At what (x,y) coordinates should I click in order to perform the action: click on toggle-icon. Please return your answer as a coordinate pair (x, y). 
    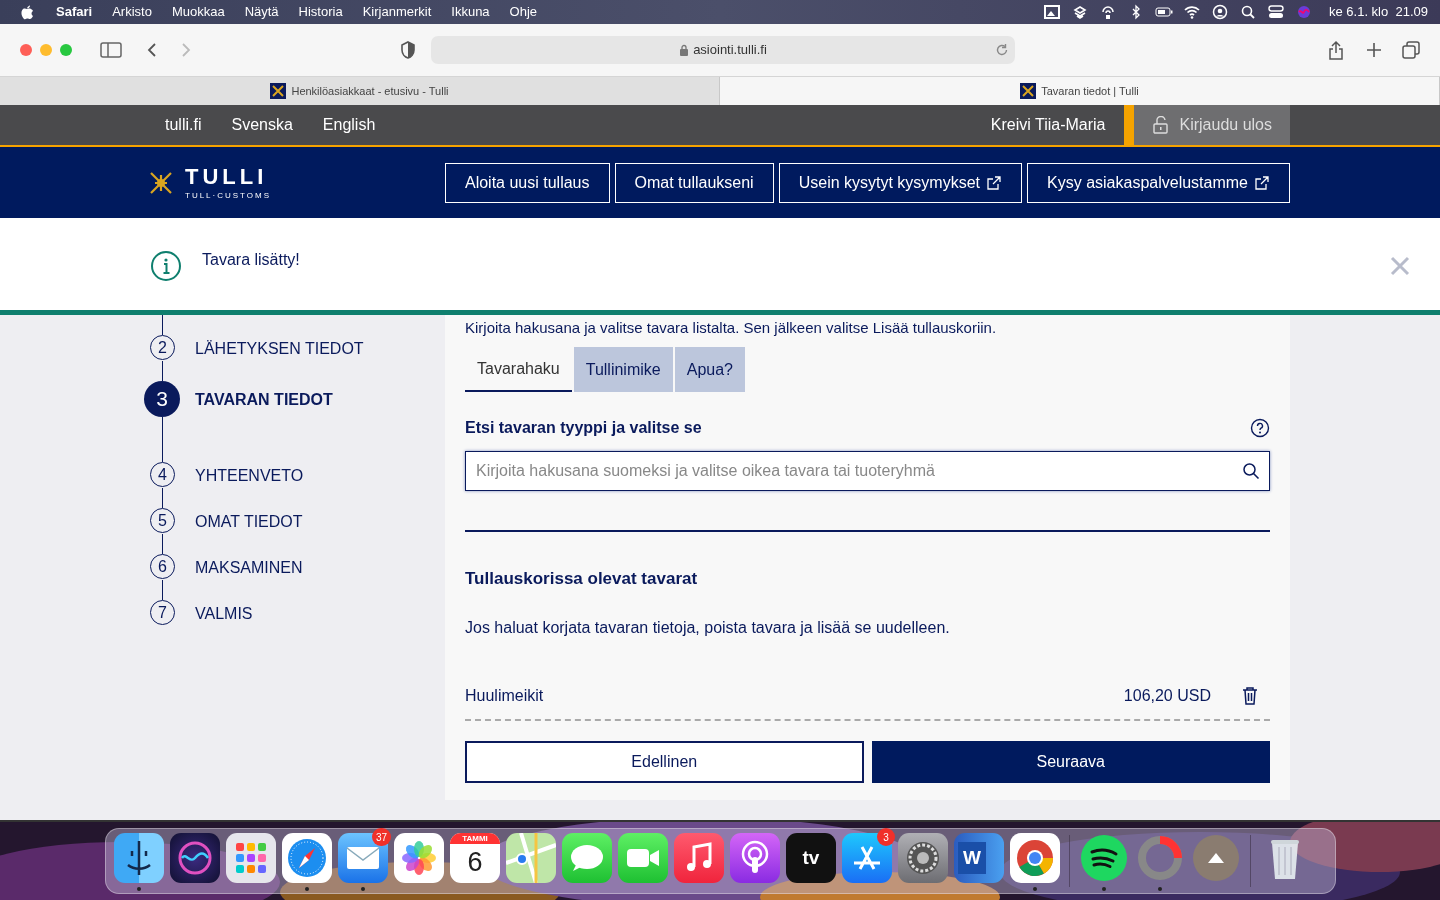
    Looking at the image, I should click on (1276, 12).